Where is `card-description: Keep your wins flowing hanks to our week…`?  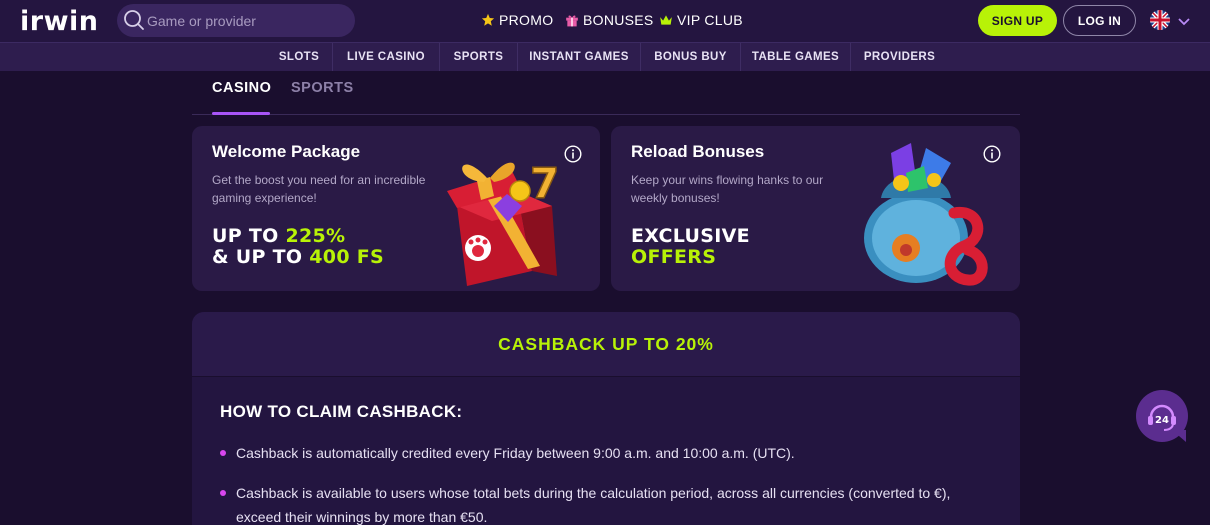 card-description: Keep your wins flowing hanks to our week… is located at coordinates (727, 189).